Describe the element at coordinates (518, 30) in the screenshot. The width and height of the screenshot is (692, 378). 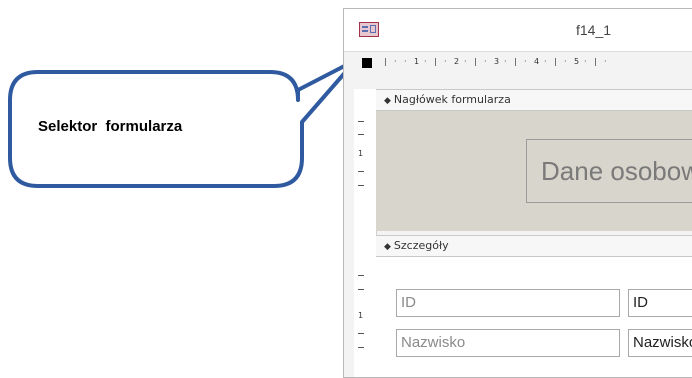
I see `window-titlebar: f14_1` at that location.